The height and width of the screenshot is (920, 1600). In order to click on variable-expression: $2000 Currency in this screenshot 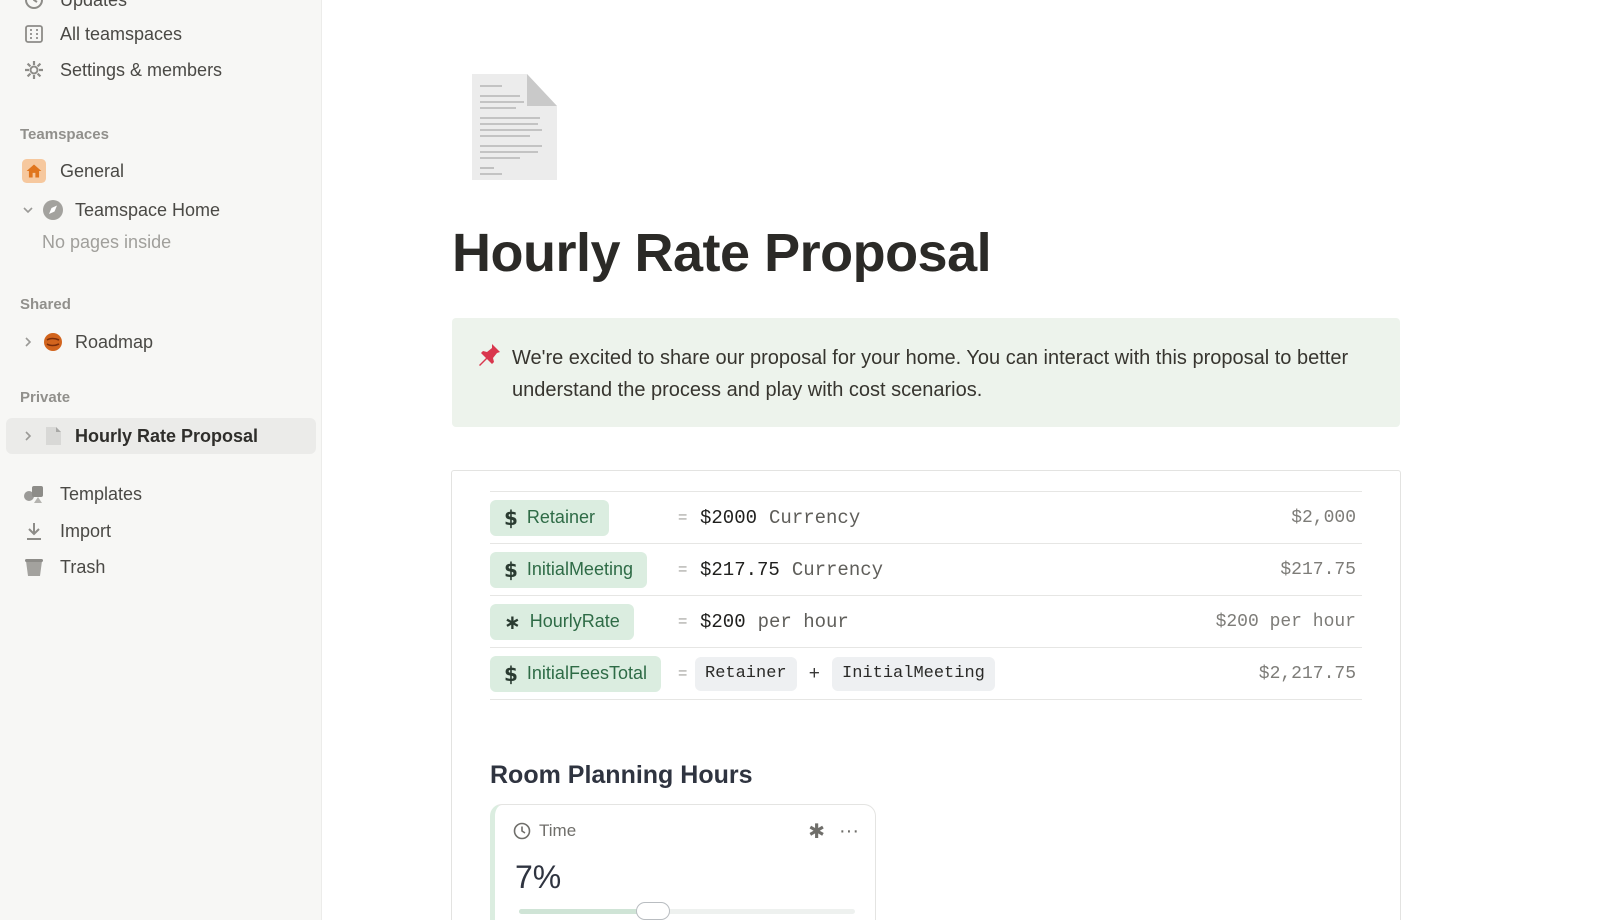, I will do `click(780, 518)`.